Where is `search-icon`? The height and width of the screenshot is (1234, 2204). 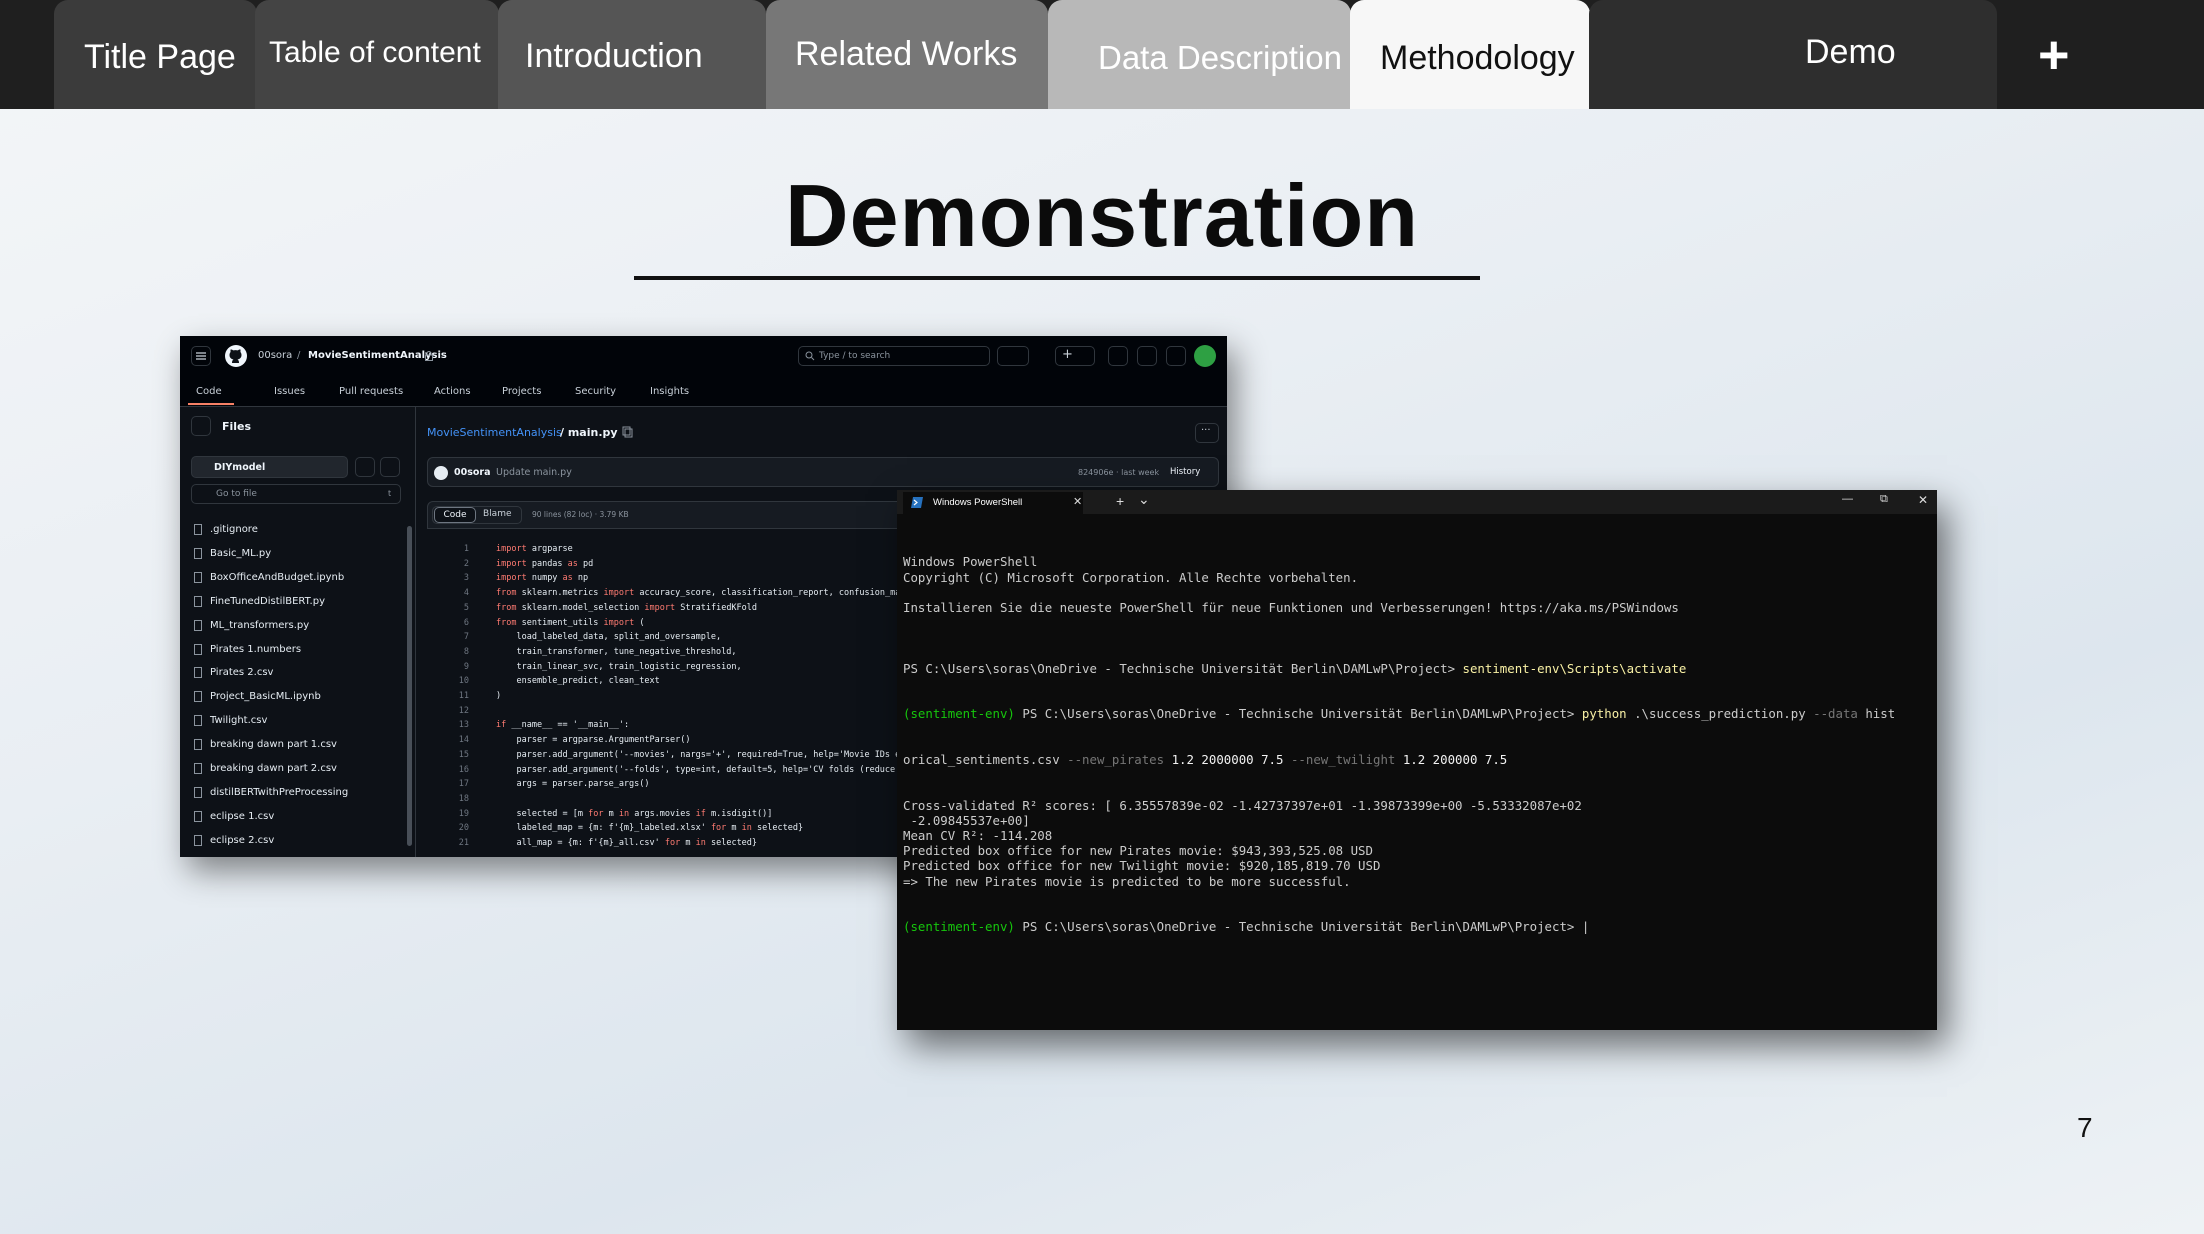
search-icon is located at coordinates (810, 356).